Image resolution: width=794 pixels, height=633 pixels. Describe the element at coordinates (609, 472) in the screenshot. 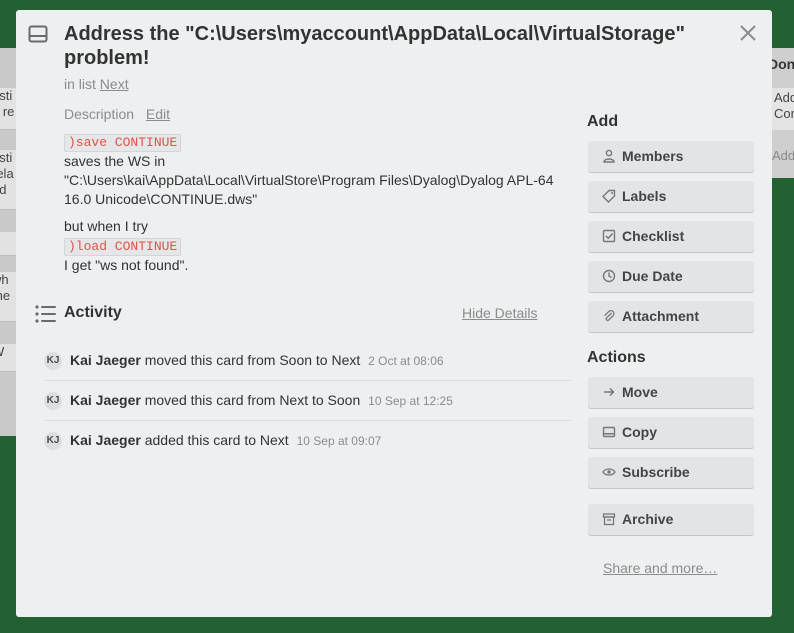

I see `eye-icon` at that location.